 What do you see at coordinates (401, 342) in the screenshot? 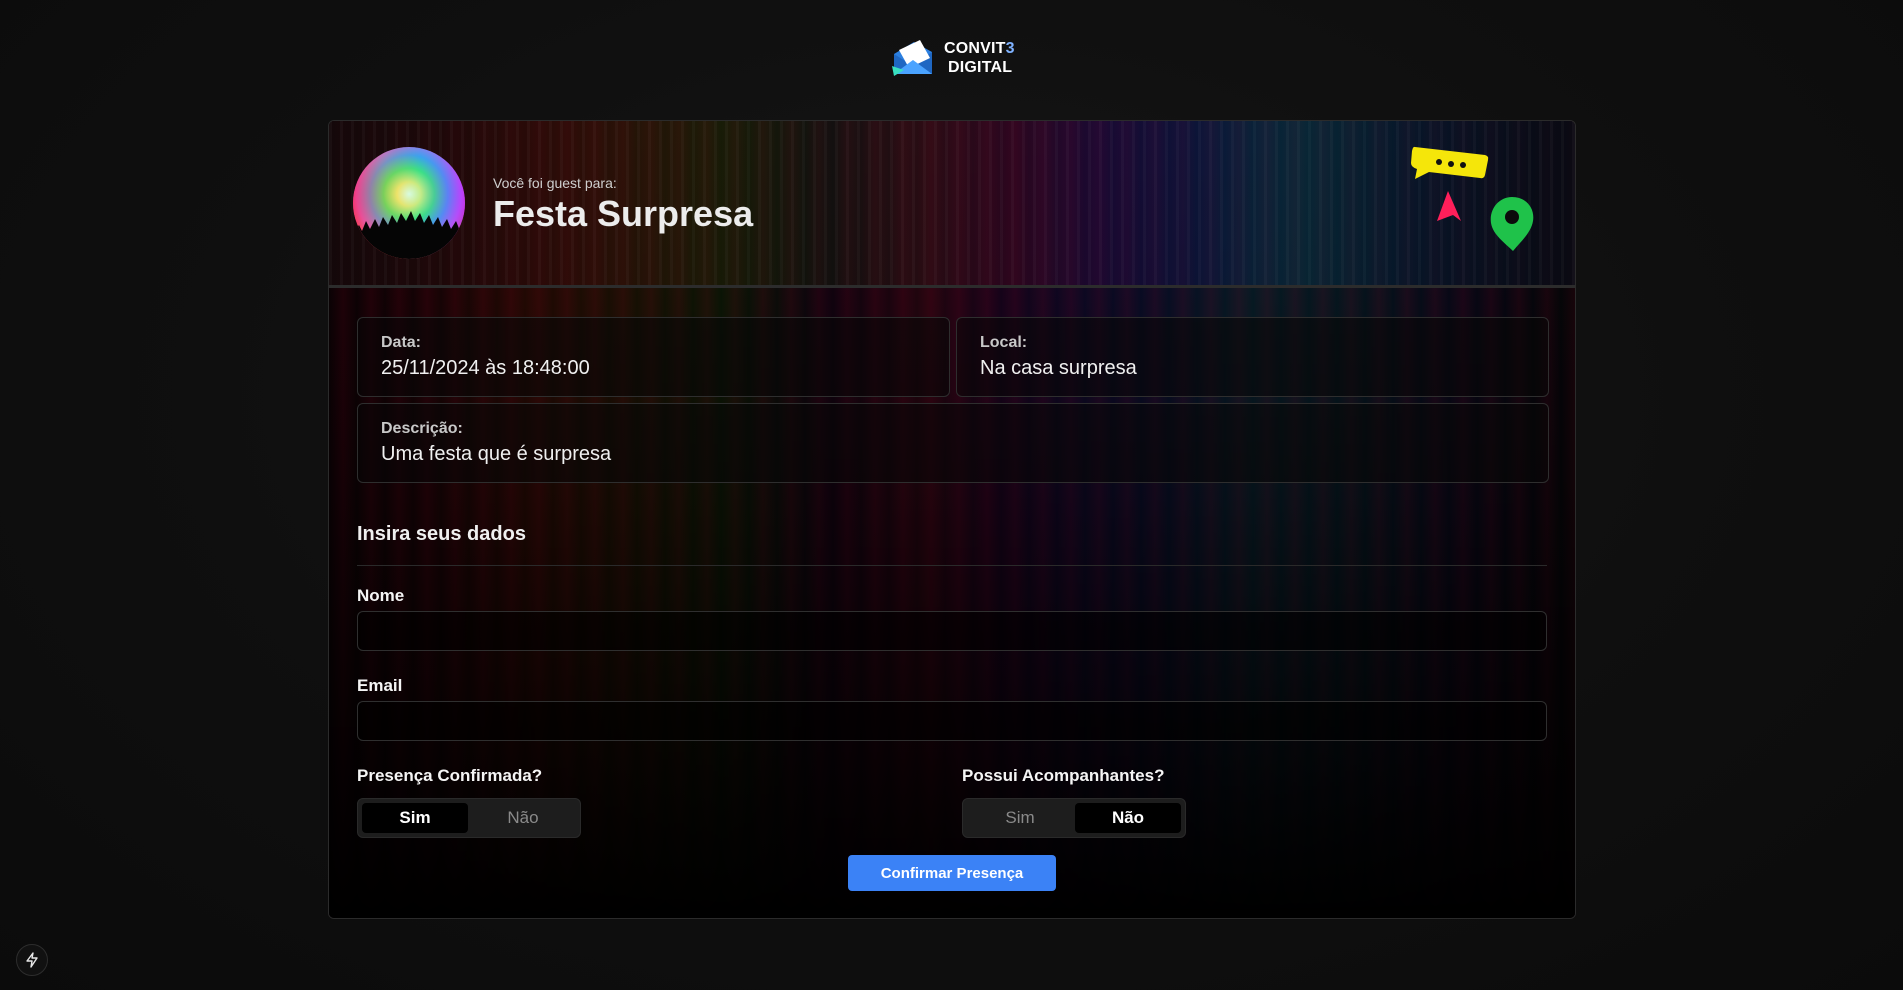
I see `date-label: Data:` at bounding box center [401, 342].